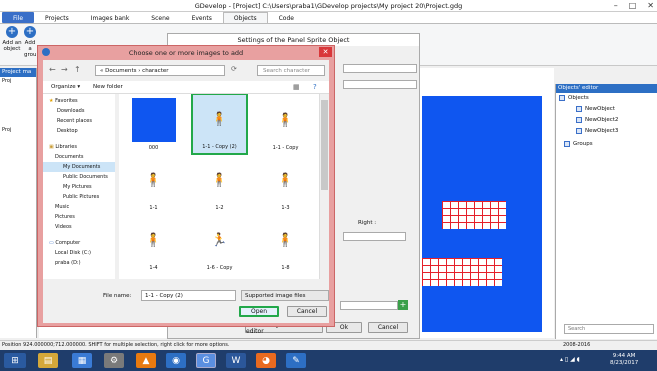 Image resolution: width=657 pixels, height=371 pixels. I want to click on objects-root: Objects, so click(574, 98).